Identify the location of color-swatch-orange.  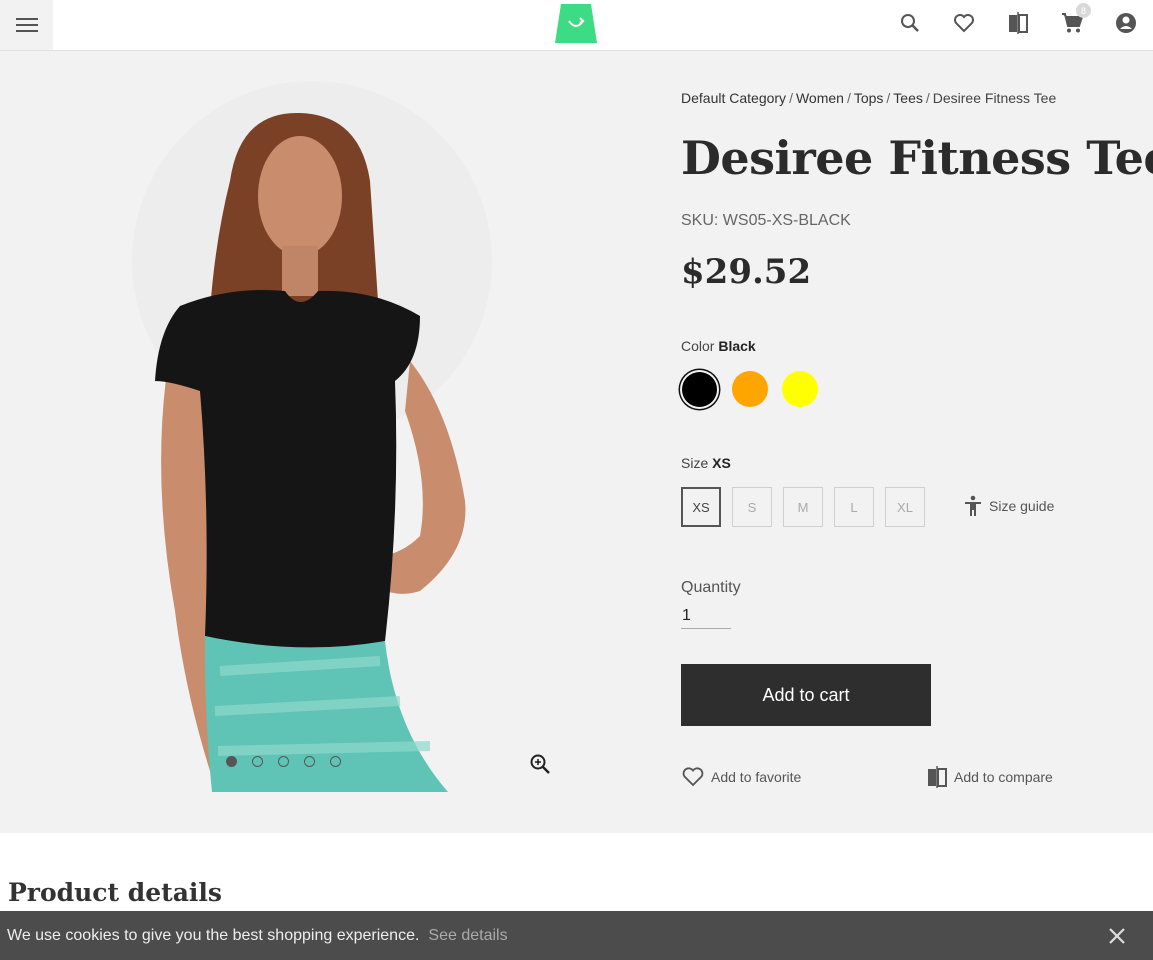
(750, 389).